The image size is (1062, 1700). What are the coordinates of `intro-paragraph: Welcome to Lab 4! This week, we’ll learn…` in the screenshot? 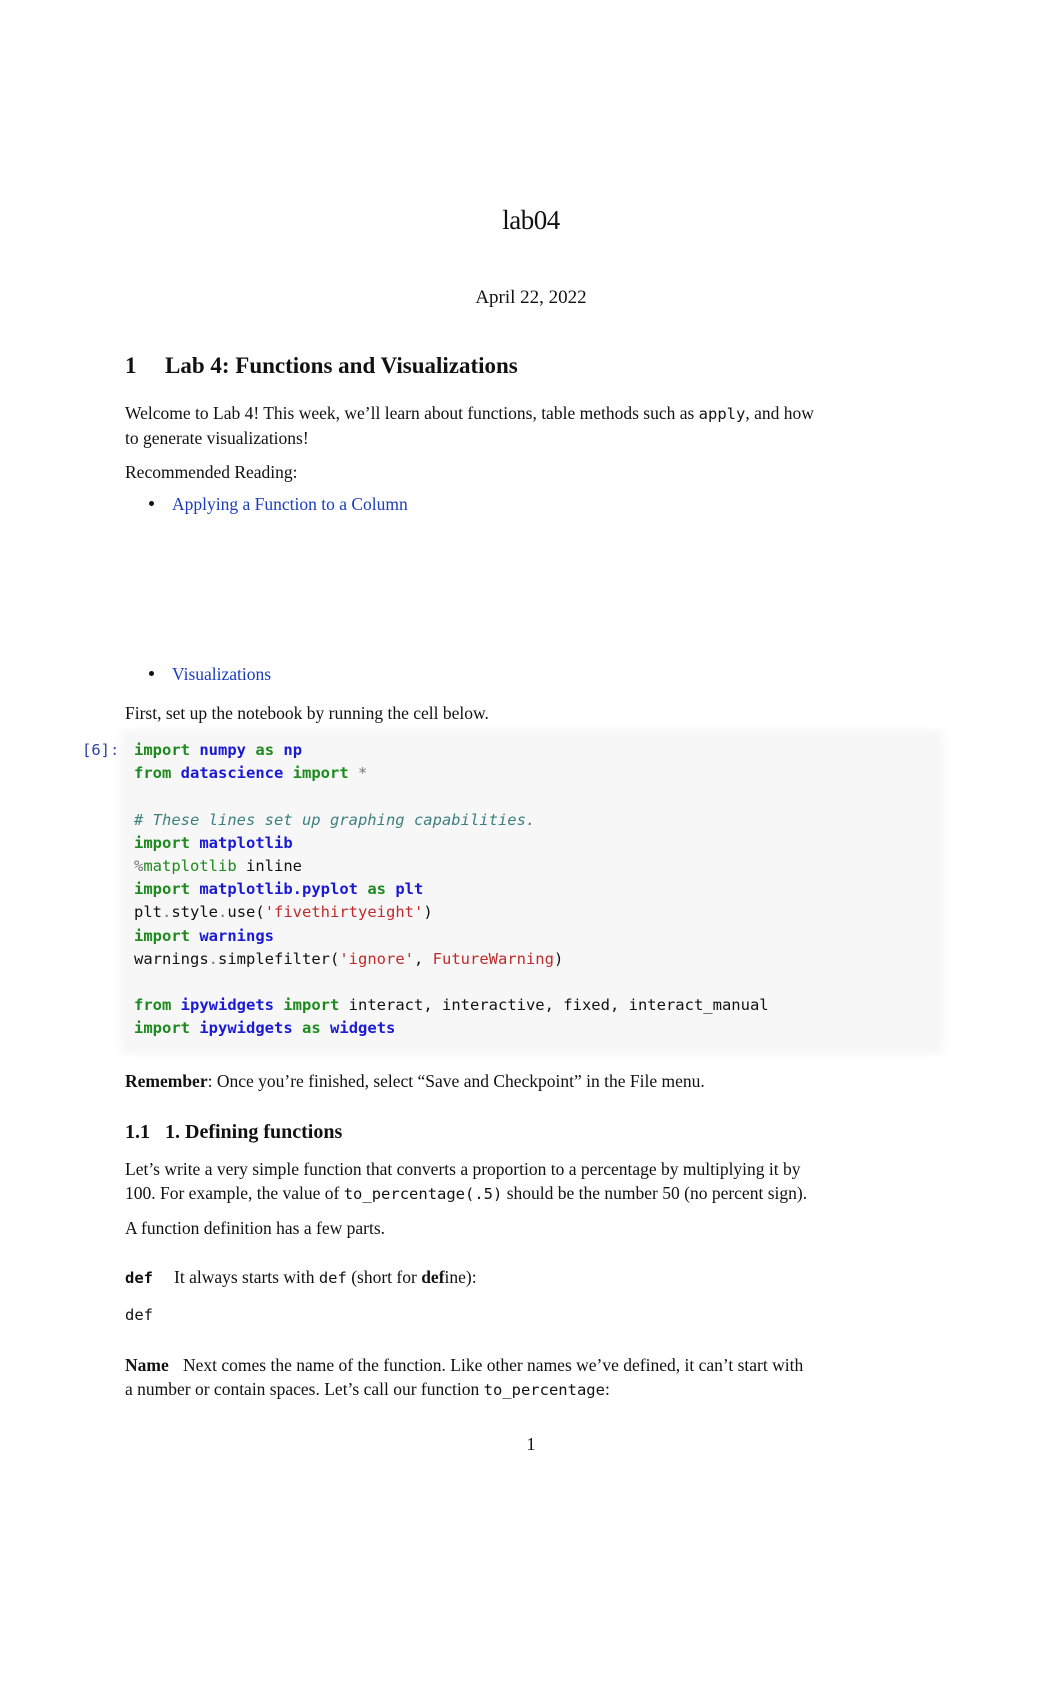 It's located at (535, 425).